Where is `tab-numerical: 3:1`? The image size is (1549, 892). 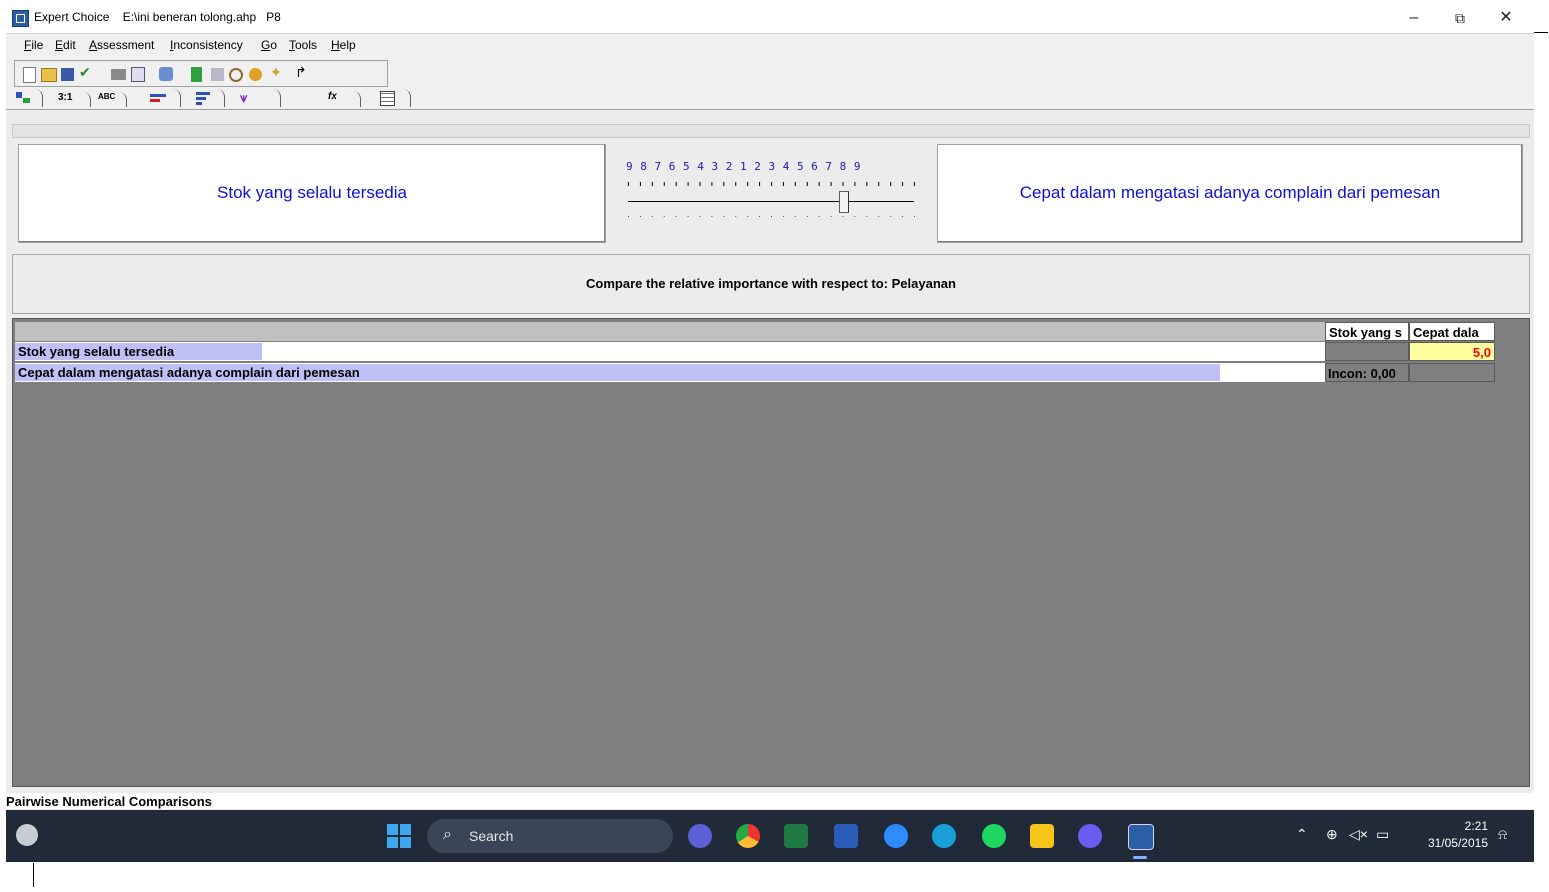
tab-numerical: 3:1 is located at coordinates (74, 99).